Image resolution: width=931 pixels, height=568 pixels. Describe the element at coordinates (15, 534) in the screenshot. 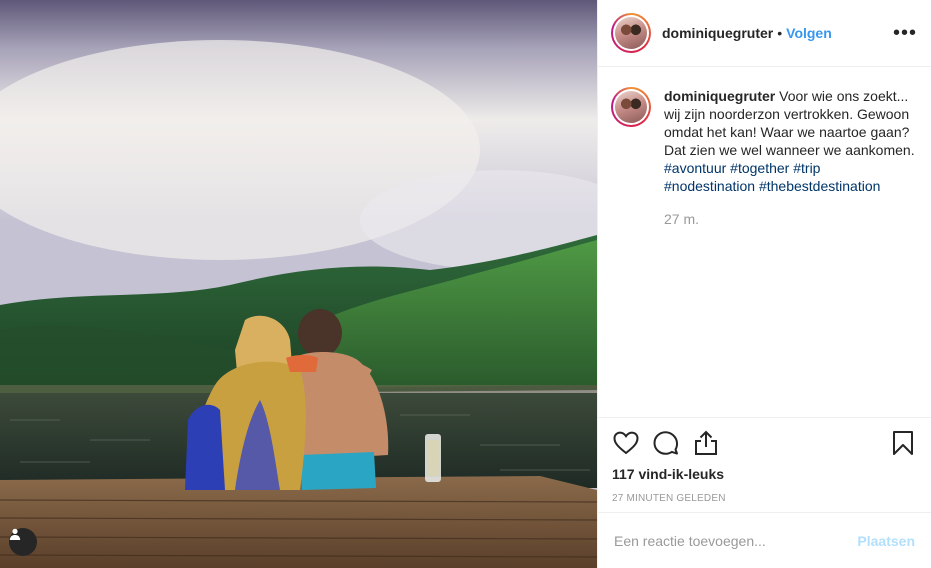

I see `user-tag-icon` at that location.